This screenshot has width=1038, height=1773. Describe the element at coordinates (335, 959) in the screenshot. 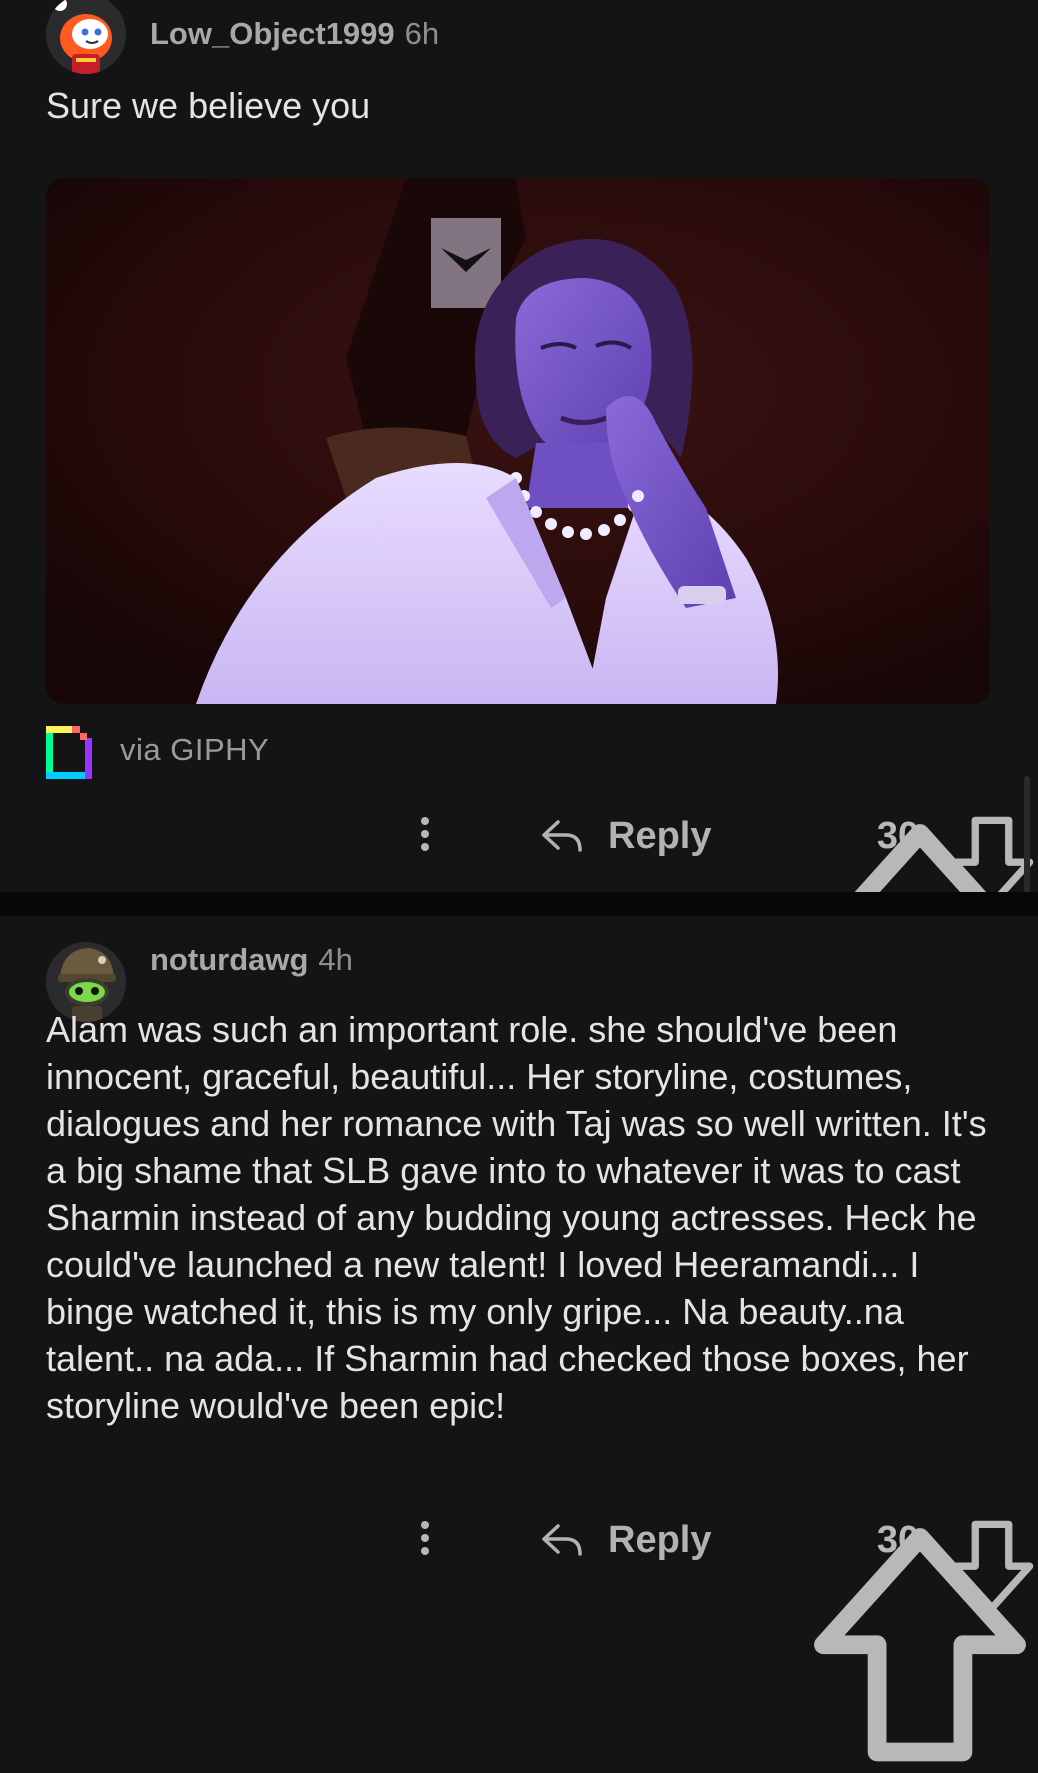

I see `comment-age: 4h` at that location.